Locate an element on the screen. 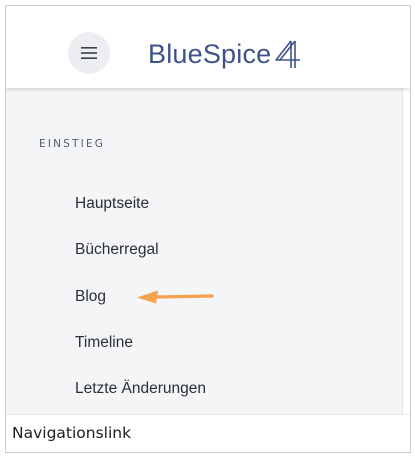 Image resolution: width=415 pixels, height=457 pixels. menu-toggle-button is located at coordinates (89, 53).